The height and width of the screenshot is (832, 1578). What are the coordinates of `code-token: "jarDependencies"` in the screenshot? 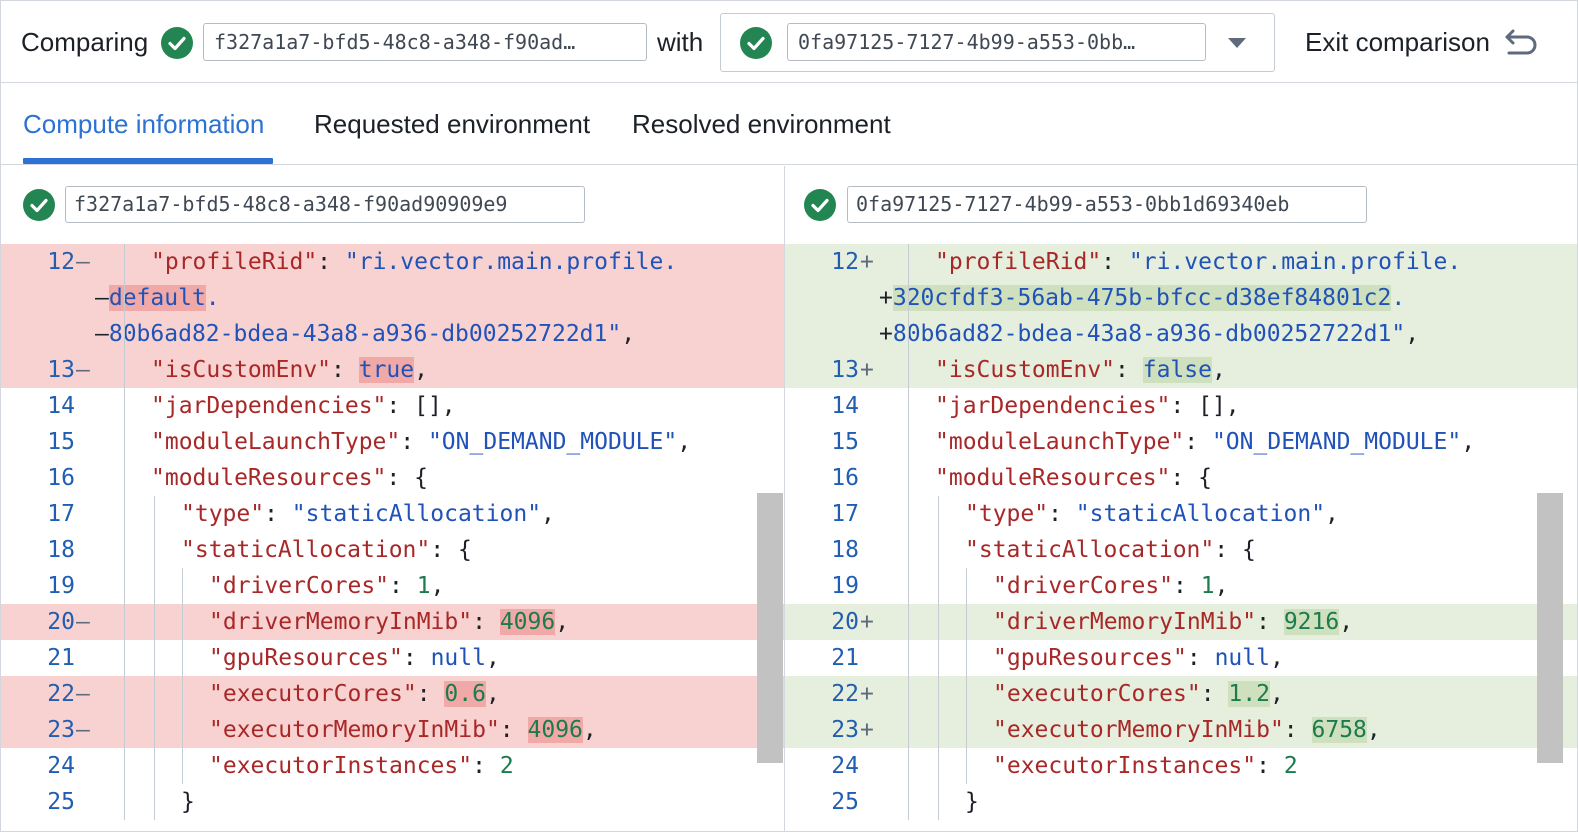 It's located at (269, 406).